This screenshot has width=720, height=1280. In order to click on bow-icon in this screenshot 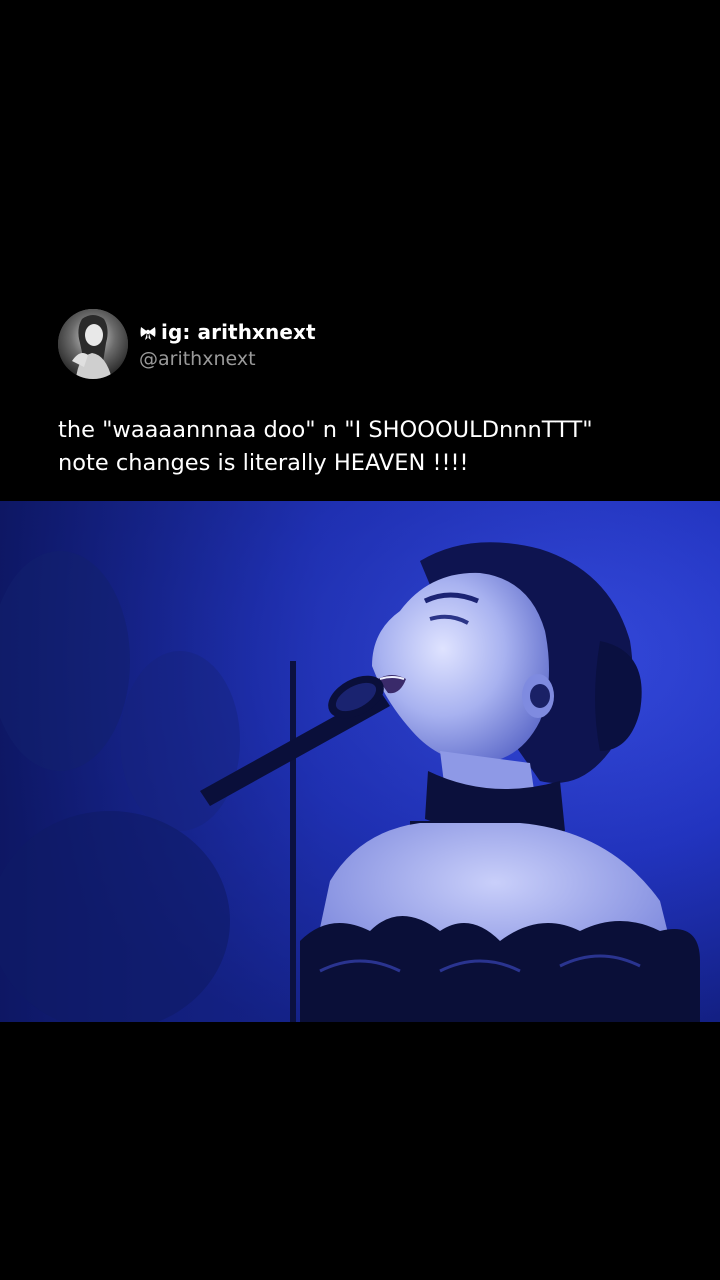, I will do `click(148, 332)`.